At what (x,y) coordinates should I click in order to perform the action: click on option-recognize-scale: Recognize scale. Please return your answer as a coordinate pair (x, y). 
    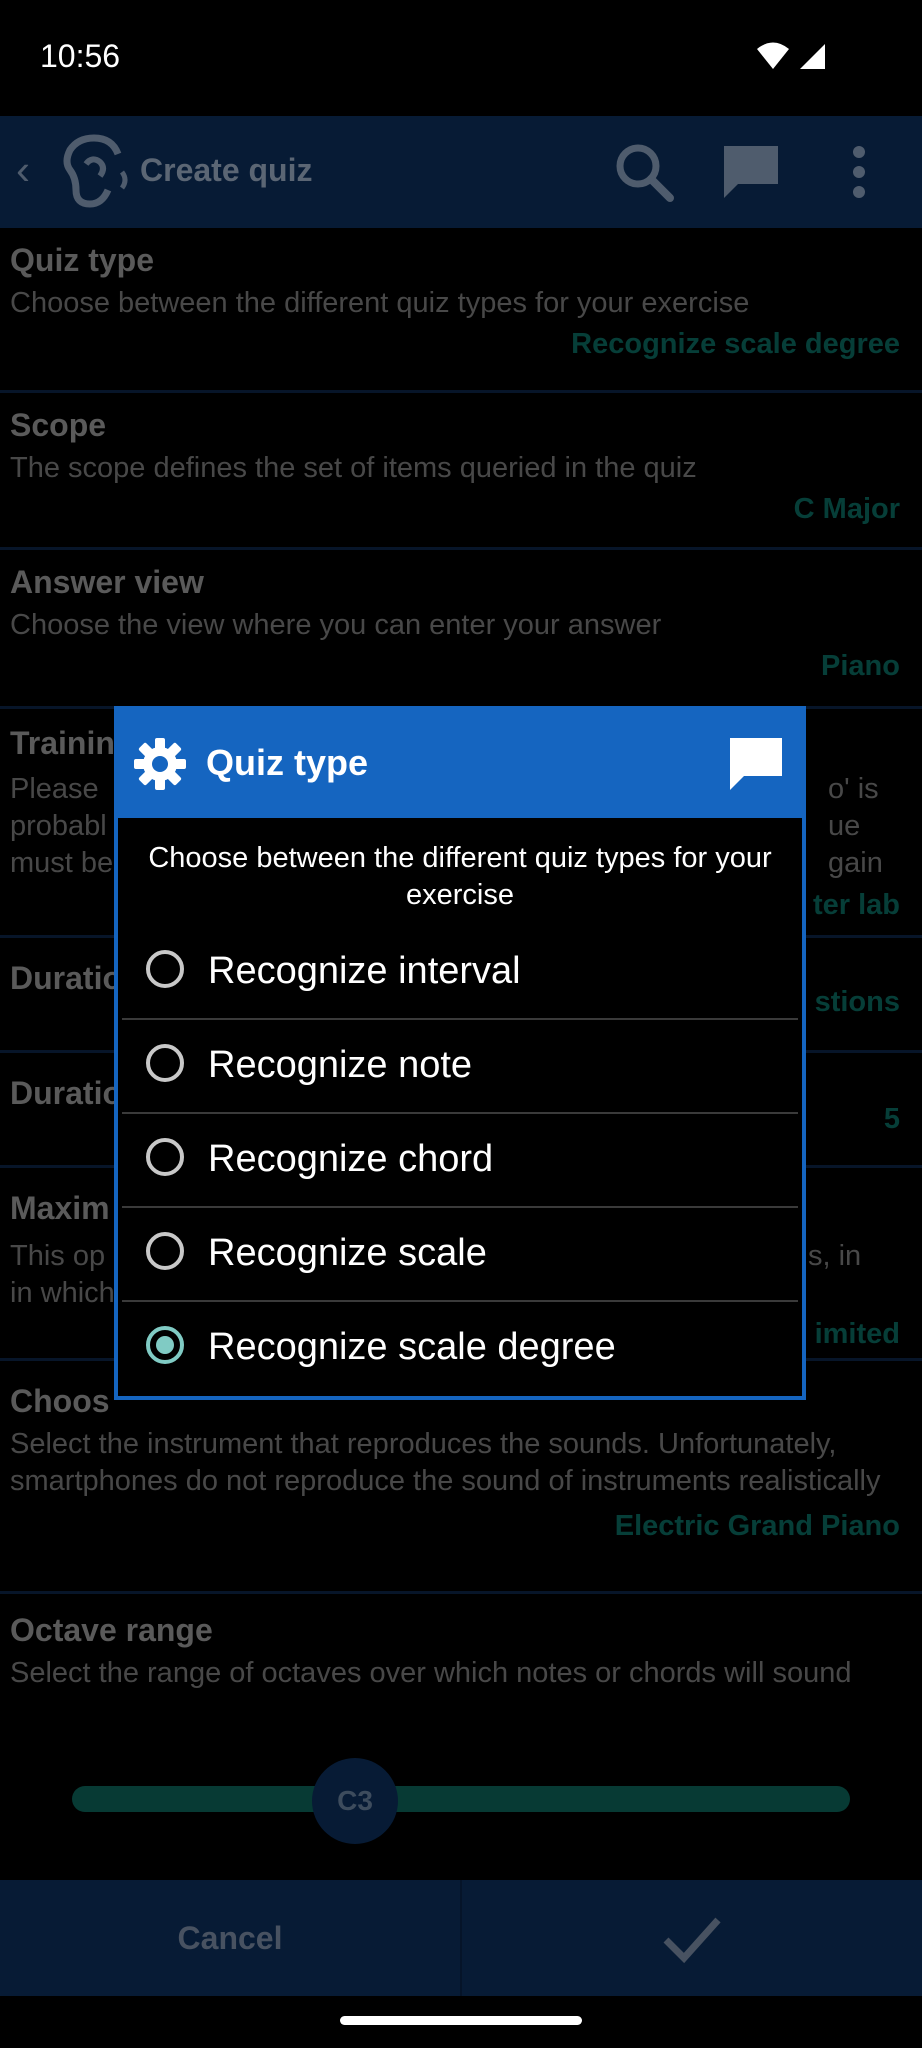
    Looking at the image, I should click on (460, 1255).